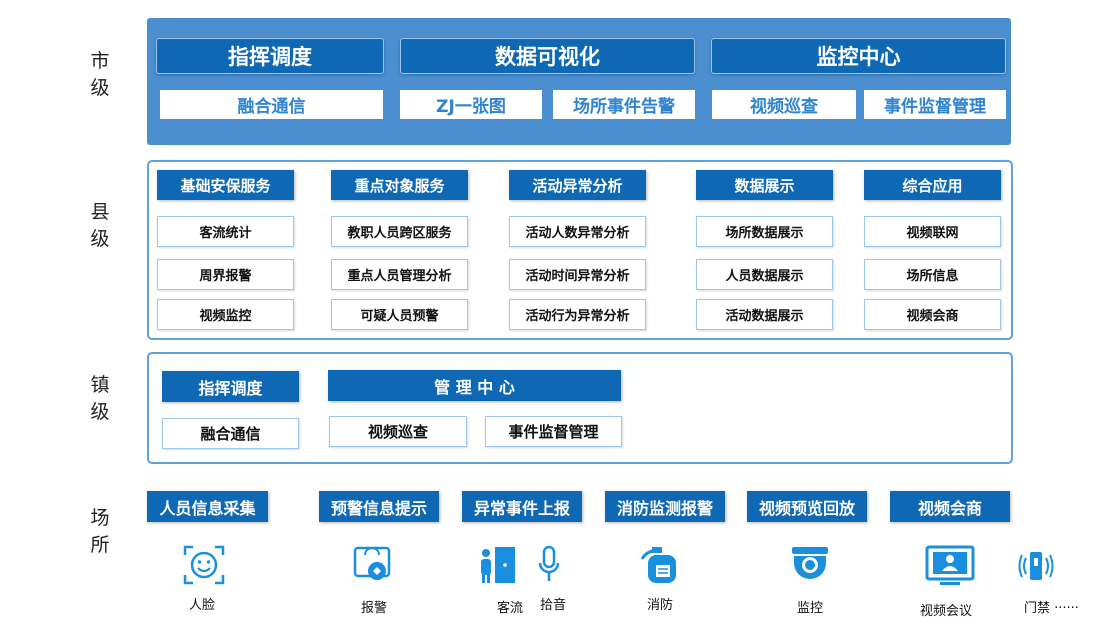 This screenshot has width=1120, height=639. What do you see at coordinates (399, 274) in the screenshot?
I see `county-item: 重点人员管理分析` at bounding box center [399, 274].